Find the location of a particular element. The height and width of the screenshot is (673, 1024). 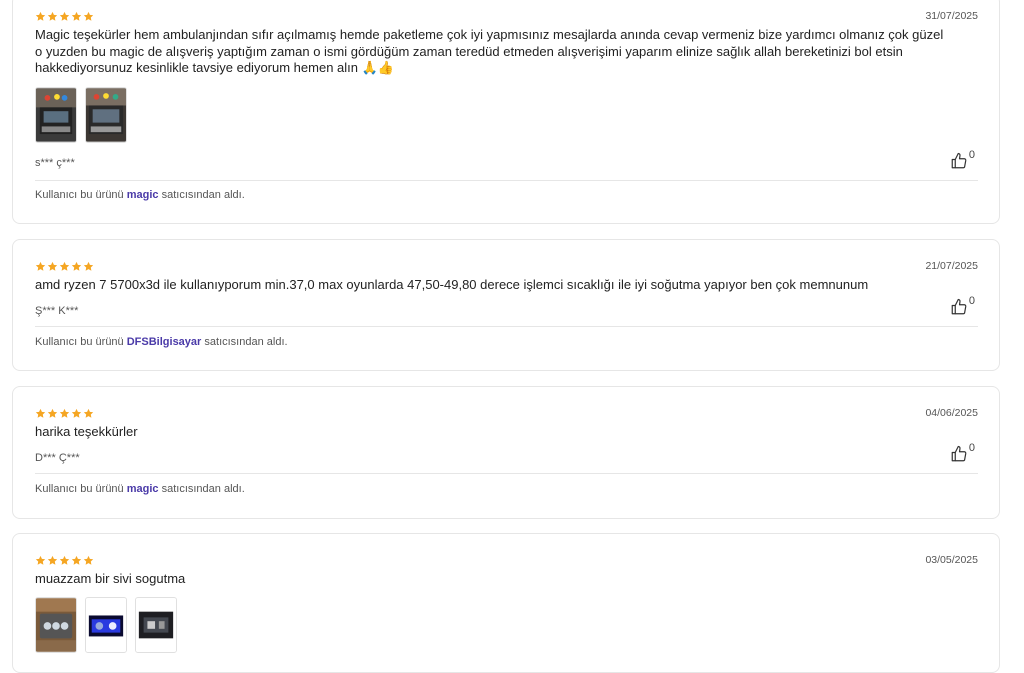

review-date: 03/05/2025 is located at coordinates (951, 560).